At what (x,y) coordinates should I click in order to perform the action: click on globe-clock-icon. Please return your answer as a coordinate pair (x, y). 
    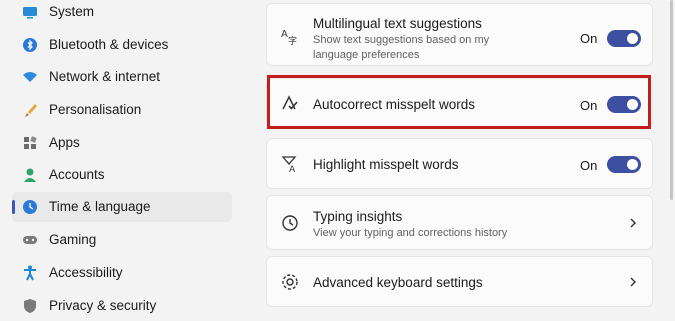
    Looking at the image, I should click on (30, 207).